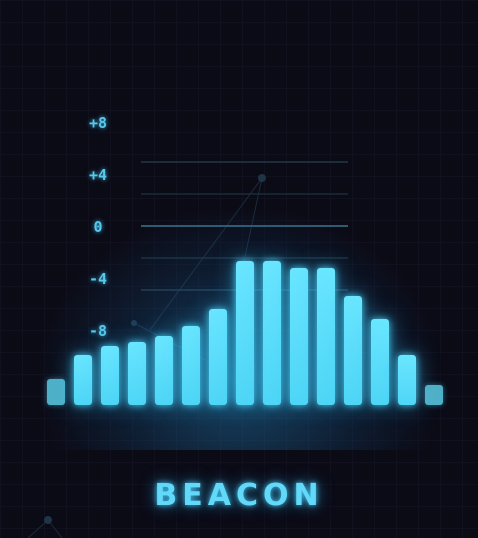 The width and height of the screenshot is (478, 538). What do you see at coordinates (98, 227) in the screenshot?
I see `scale-label-zero: 0` at bounding box center [98, 227].